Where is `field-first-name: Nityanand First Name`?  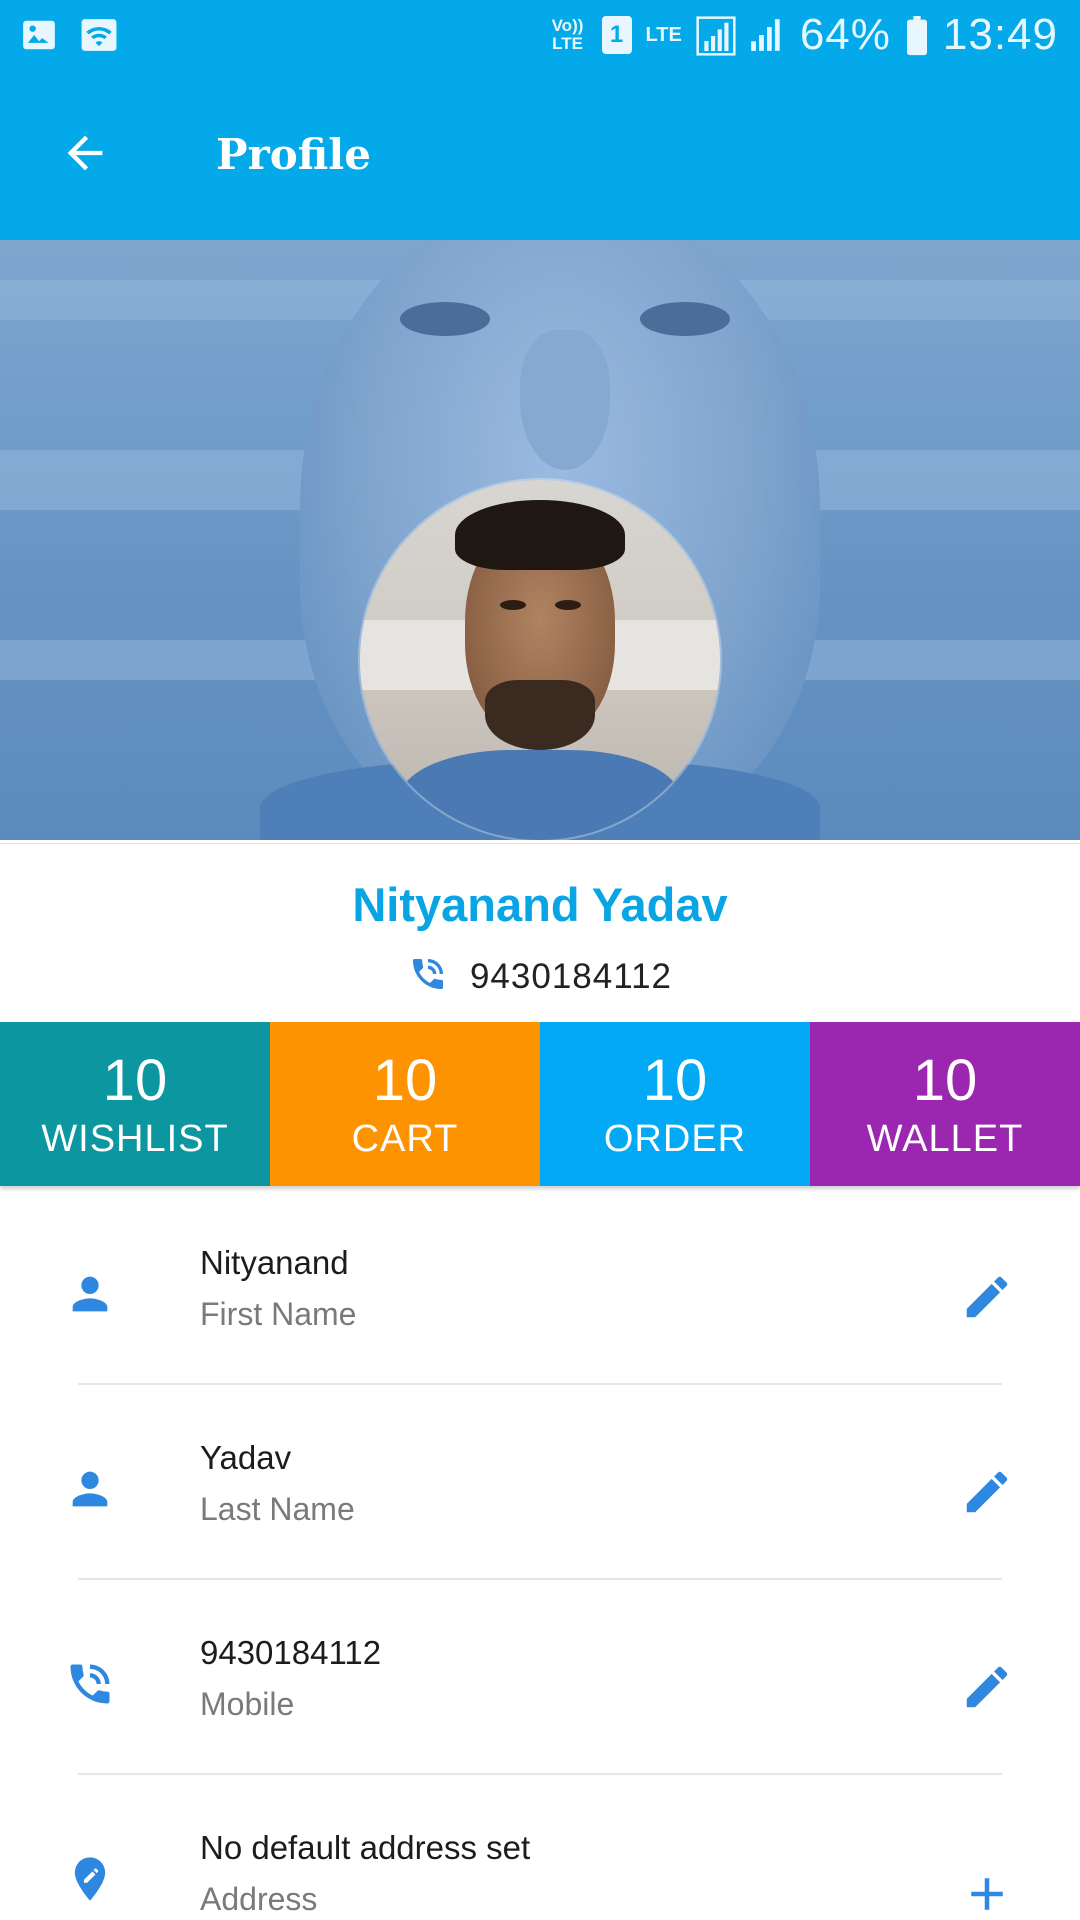 field-first-name: Nityanand First Name is located at coordinates (540, 1287).